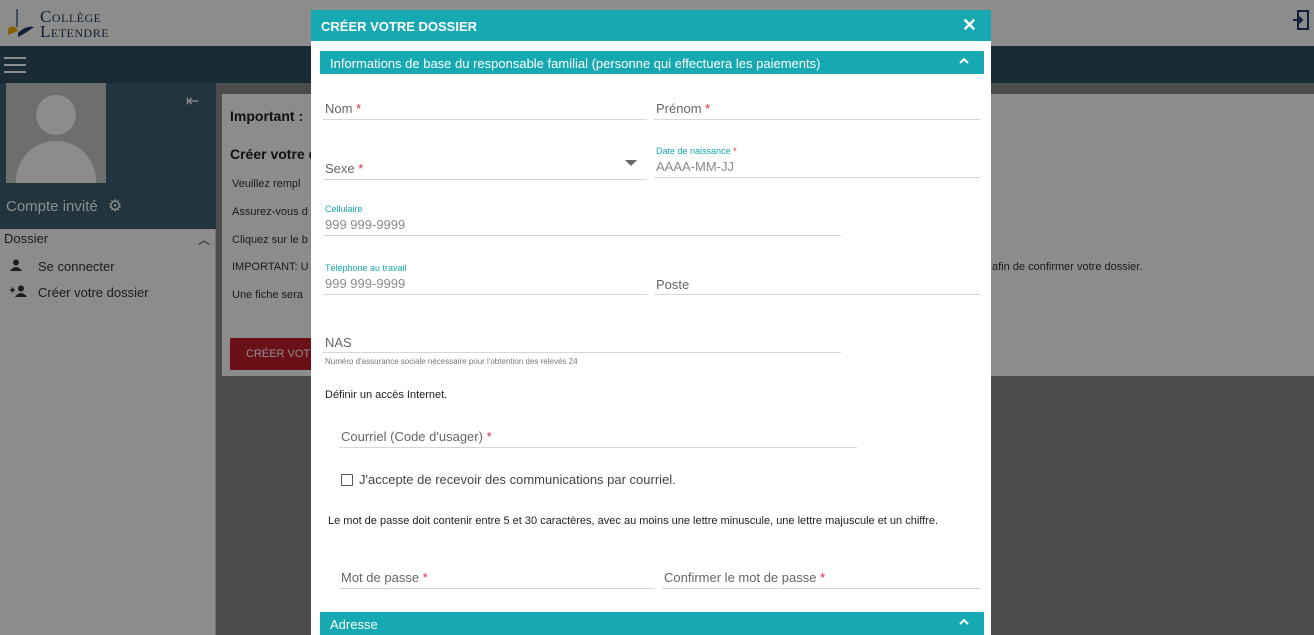 This screenshot has width=1314, height=635. Describe the element at coordinates (679, 108) in the screenshot. I see `prenom-label: Prénom` at that location.